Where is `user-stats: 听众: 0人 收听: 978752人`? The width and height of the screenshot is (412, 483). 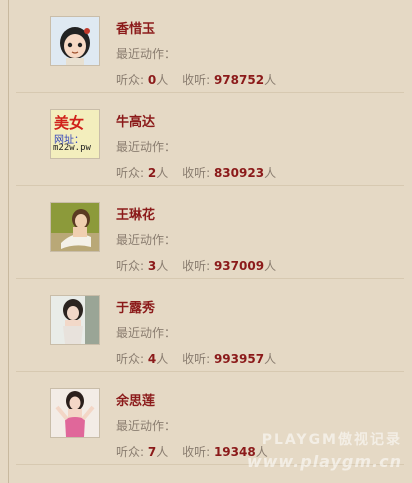
user-stats: 听众: 0人 收听: 978752人 is located at coordinates (196, 79).